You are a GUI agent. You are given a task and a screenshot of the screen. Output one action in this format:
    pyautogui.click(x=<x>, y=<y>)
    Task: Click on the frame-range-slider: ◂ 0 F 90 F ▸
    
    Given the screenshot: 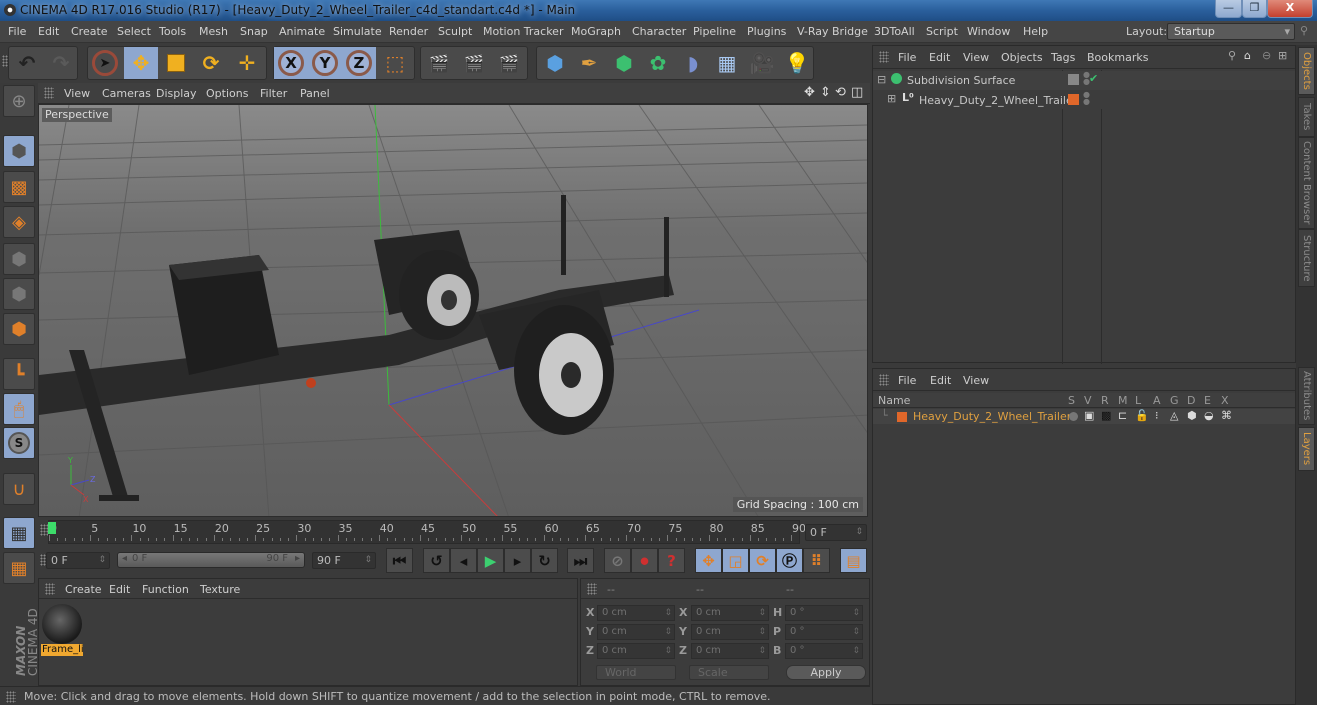 What is the action you would take?
    pyautogui.click(x=211, y=560)
    